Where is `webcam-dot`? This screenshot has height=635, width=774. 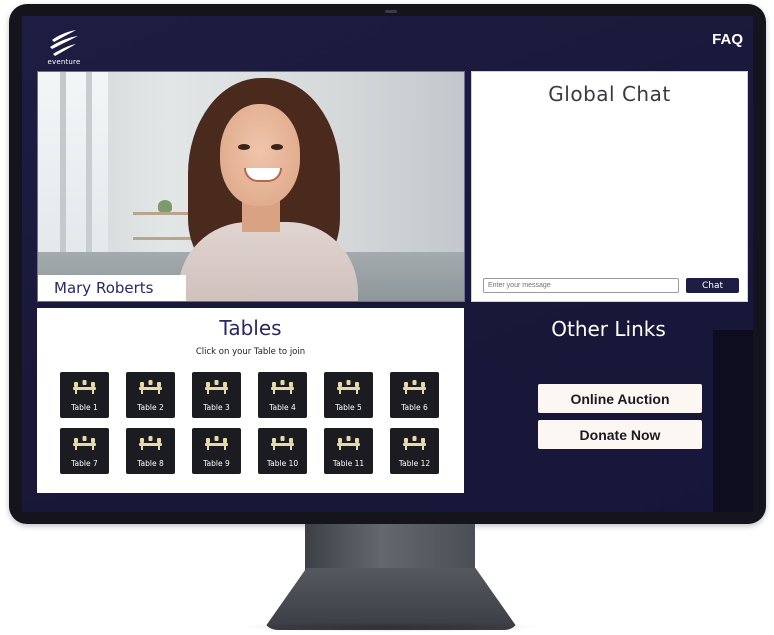
webcam-dot is located at coordinates (391, 11).